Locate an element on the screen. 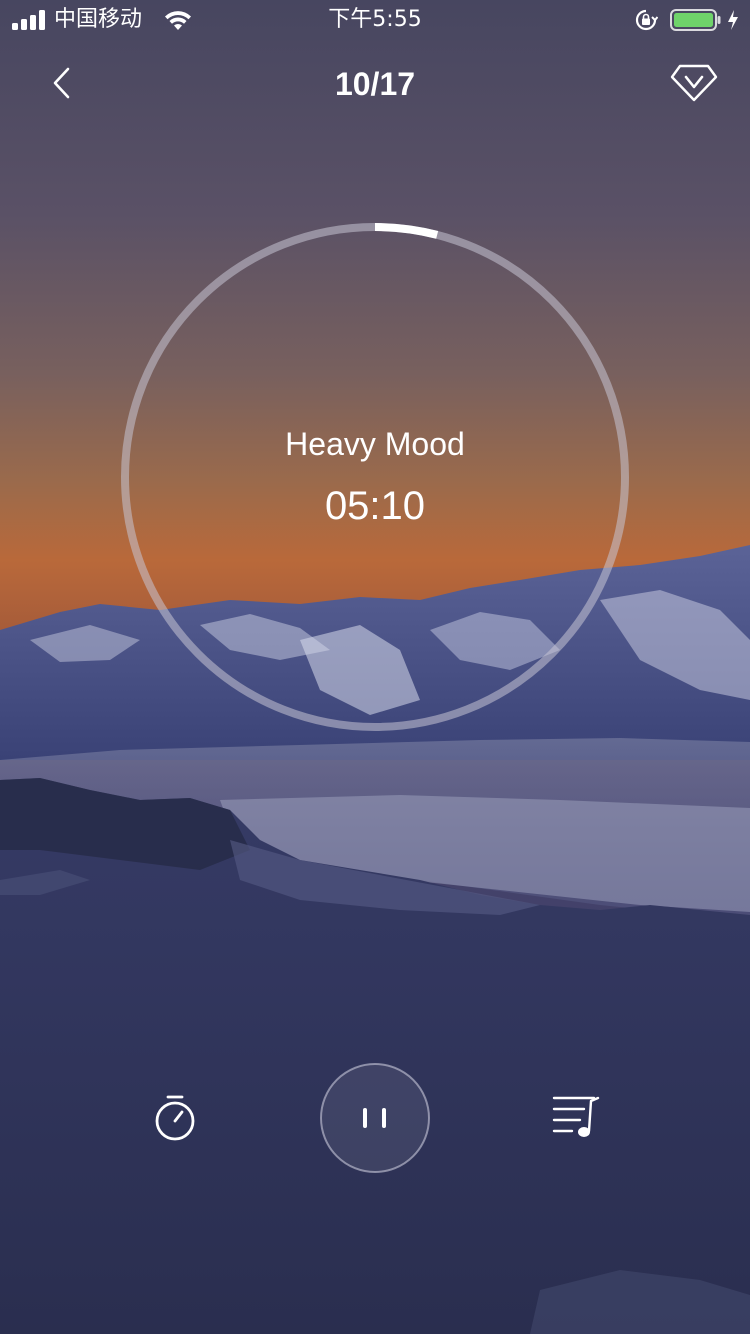 This screenshot has height=1334, width=750. rotation-lock-icon is located at coordinates (646, 20).